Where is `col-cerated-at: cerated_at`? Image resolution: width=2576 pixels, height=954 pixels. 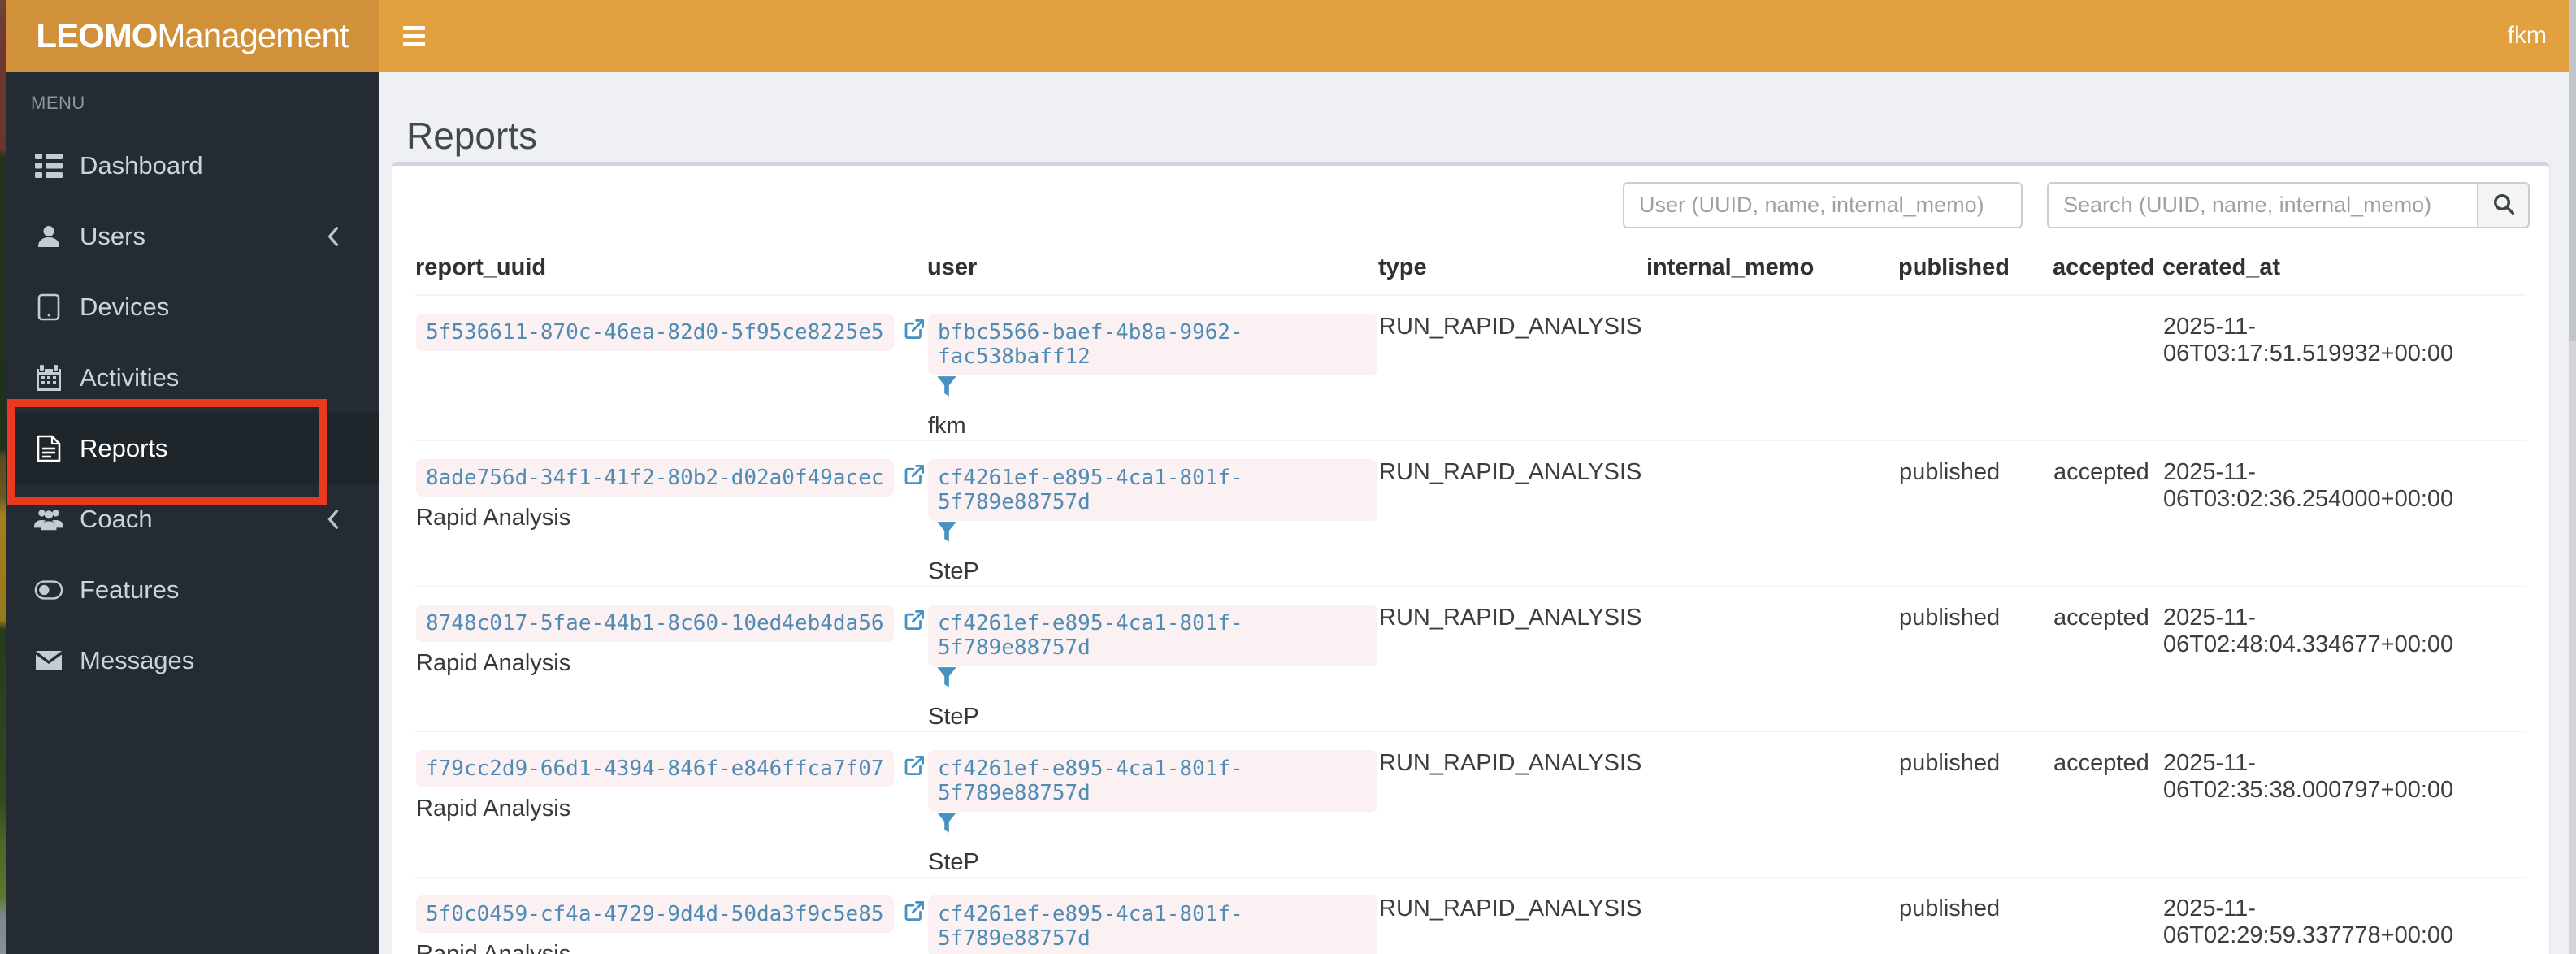
col-cerated-at: cerated_at is located at coordinates (2344, 268).